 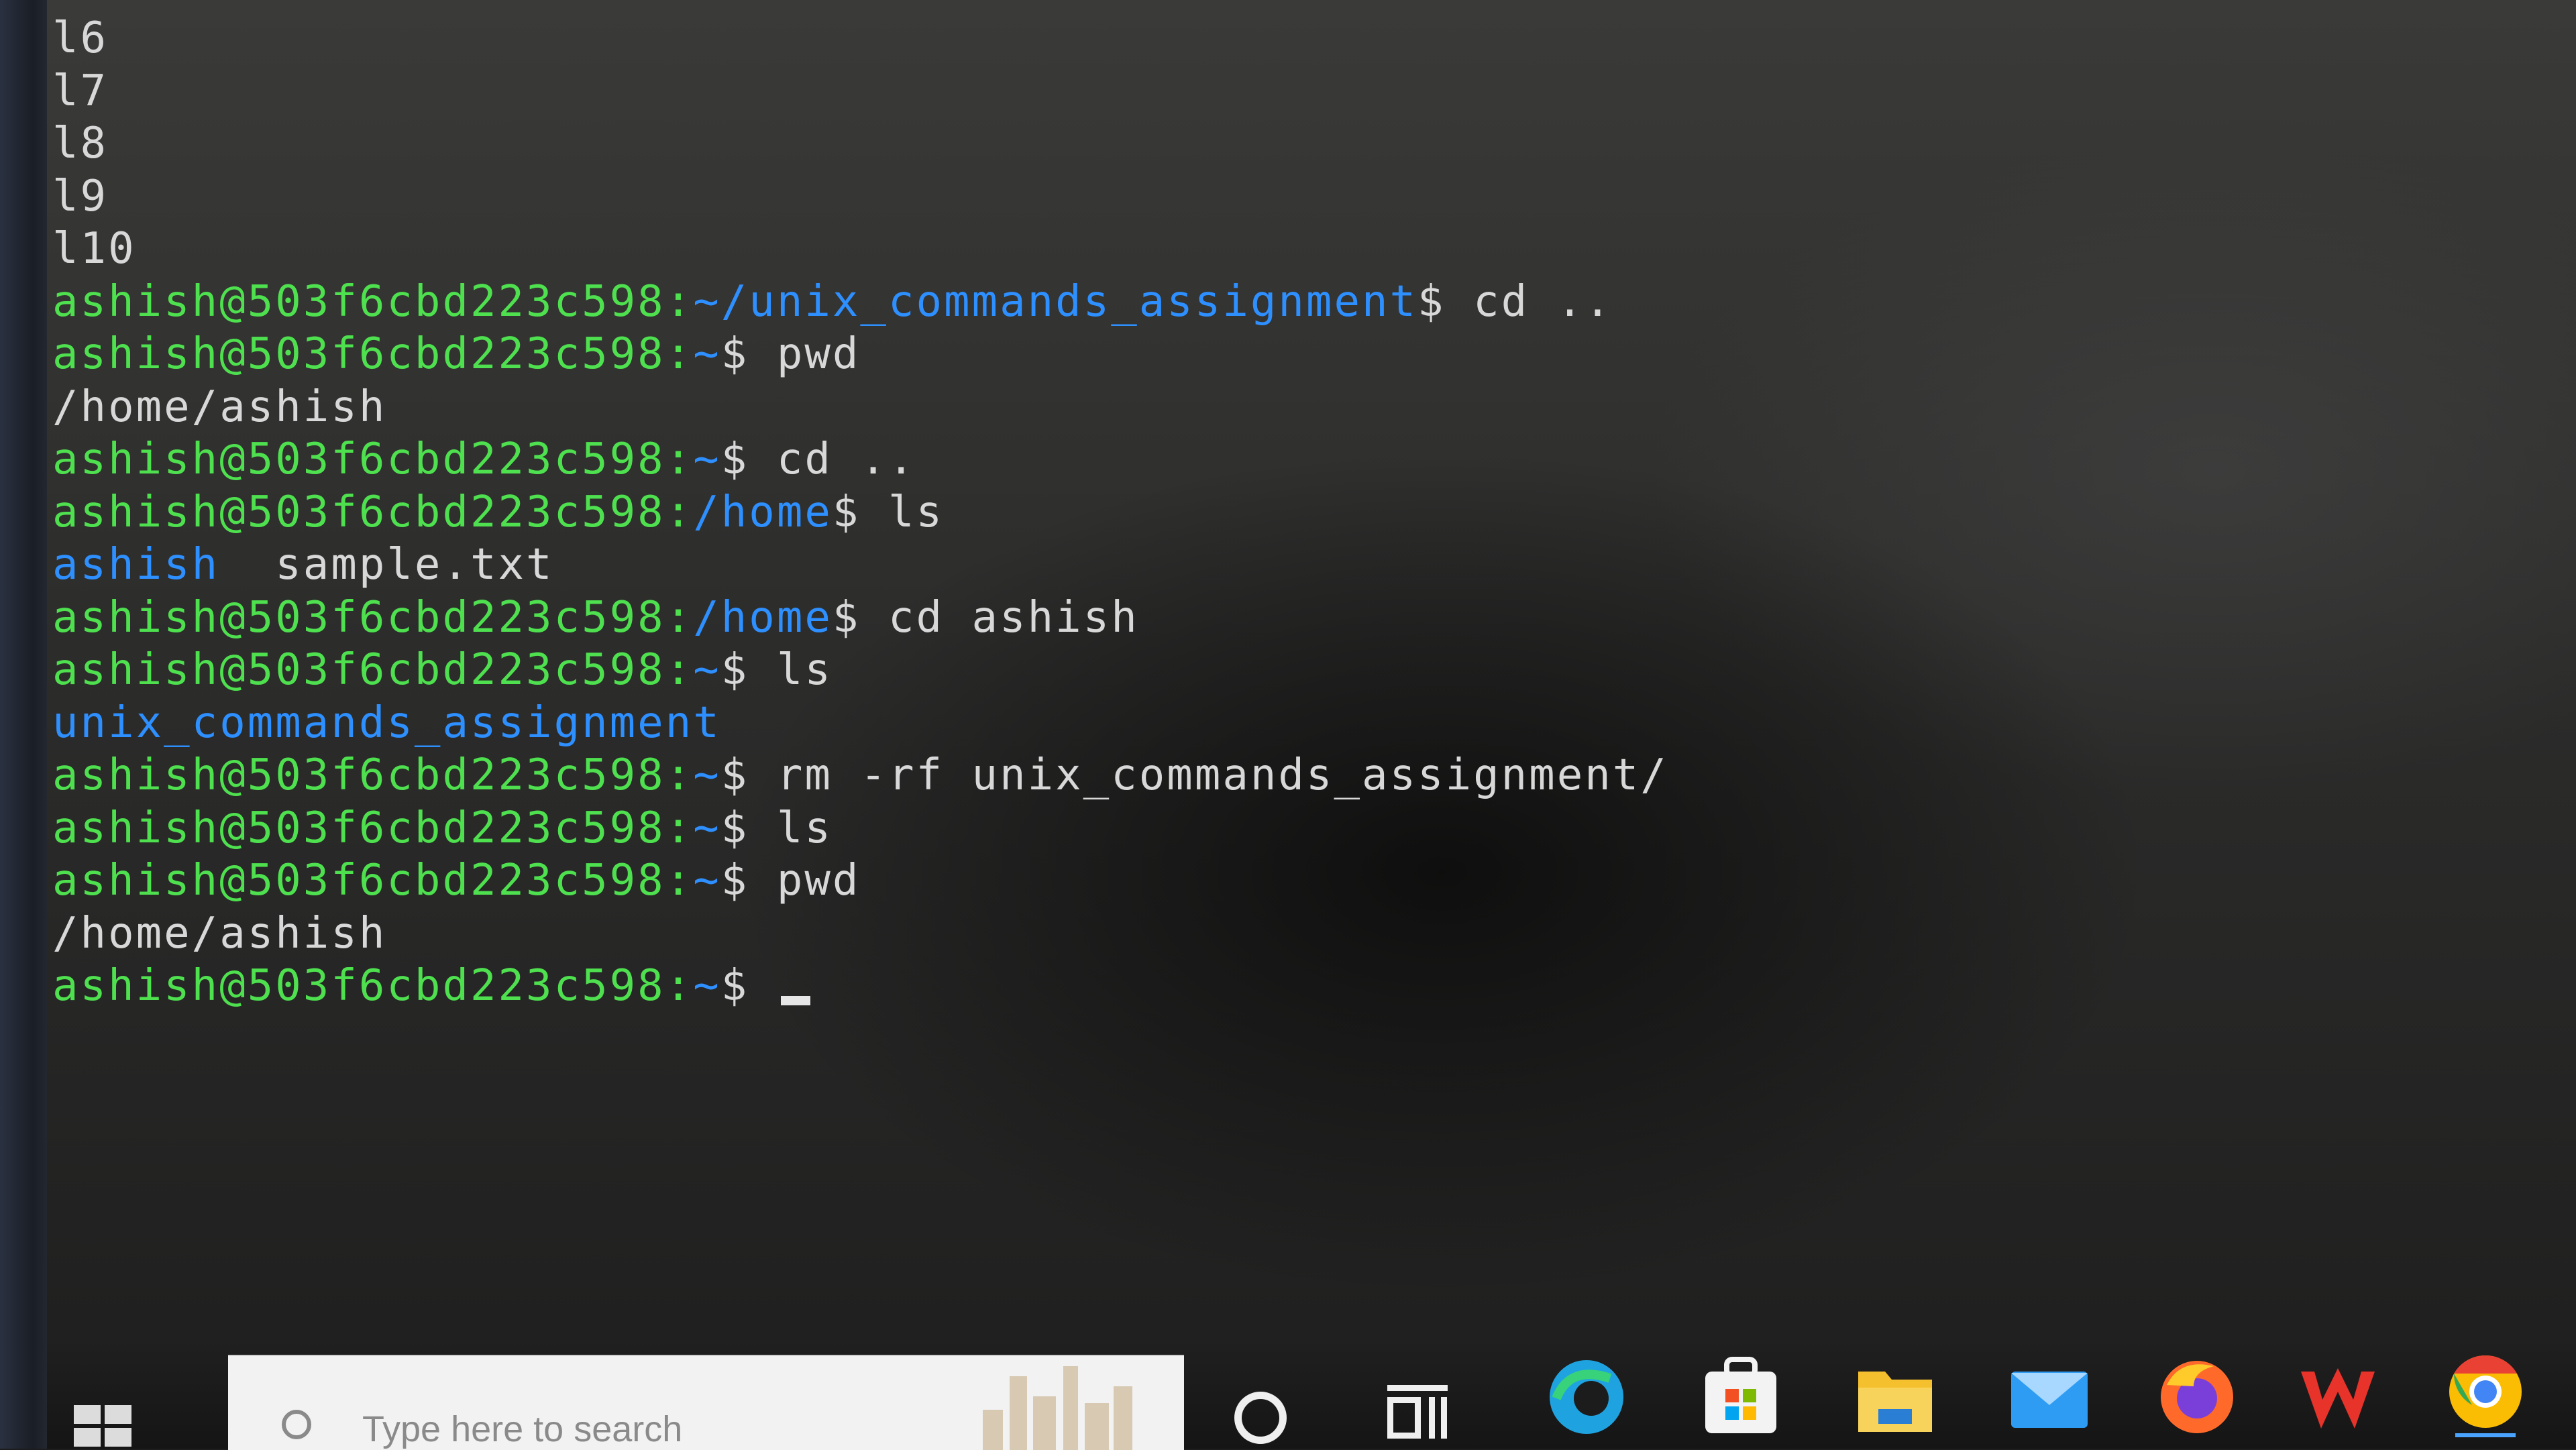 I want to click on edge-icon, so click(x=1586, y=1395).